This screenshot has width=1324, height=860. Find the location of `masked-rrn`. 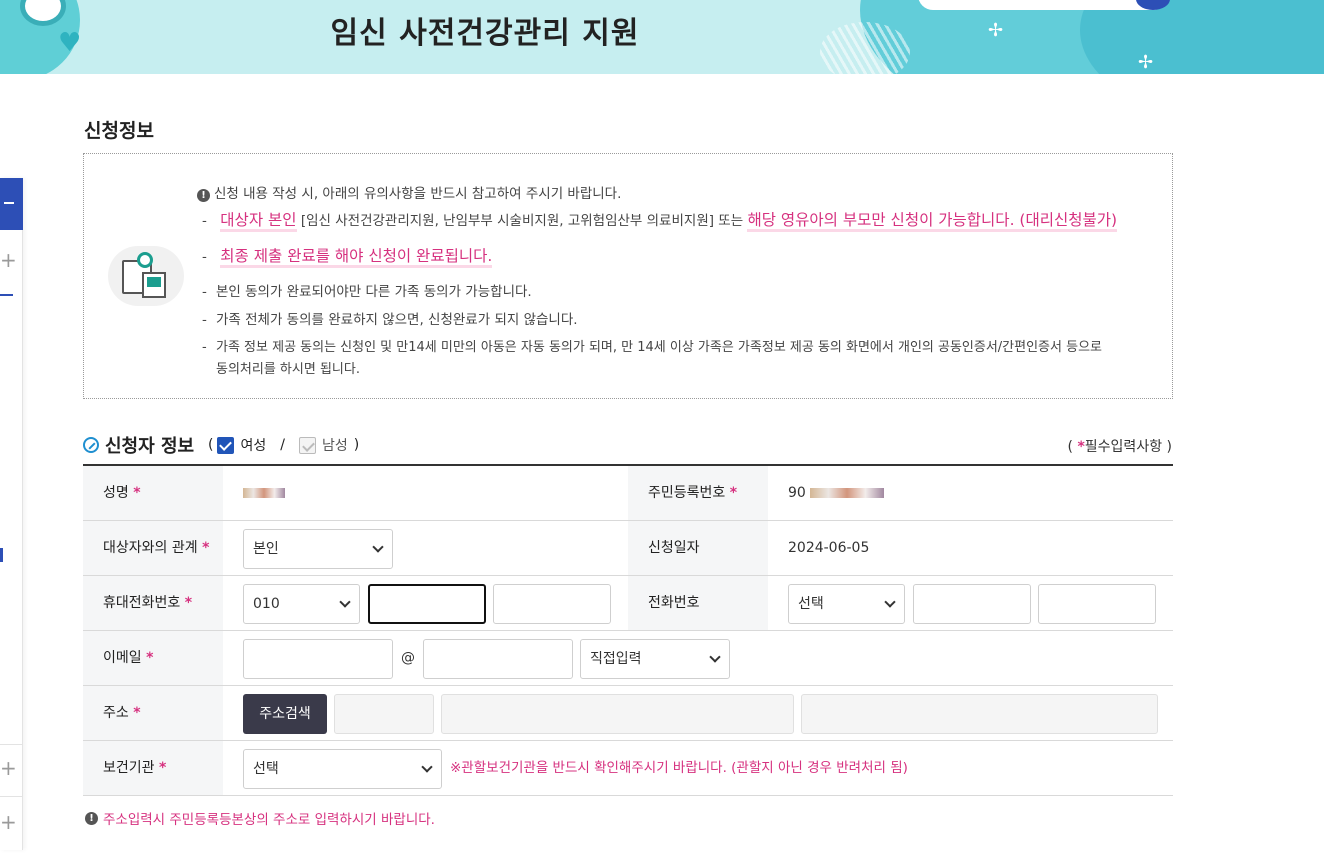

masked-rrn is located at coordinates (847, 493).